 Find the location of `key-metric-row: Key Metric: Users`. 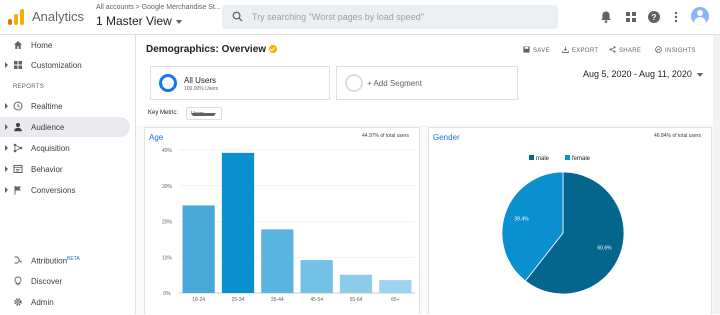

key-metric-row: Key Metric: Users is located at coordinates (428, 113).